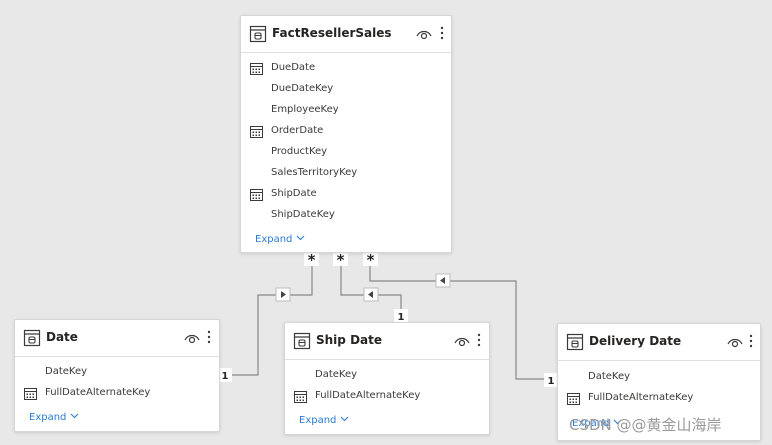 This screenshot has width=772, height=445. What do you see at coordinates (635, 341) in the screenshot?
I see `table-title: Delivery Date` at bounding box center [635, 341].